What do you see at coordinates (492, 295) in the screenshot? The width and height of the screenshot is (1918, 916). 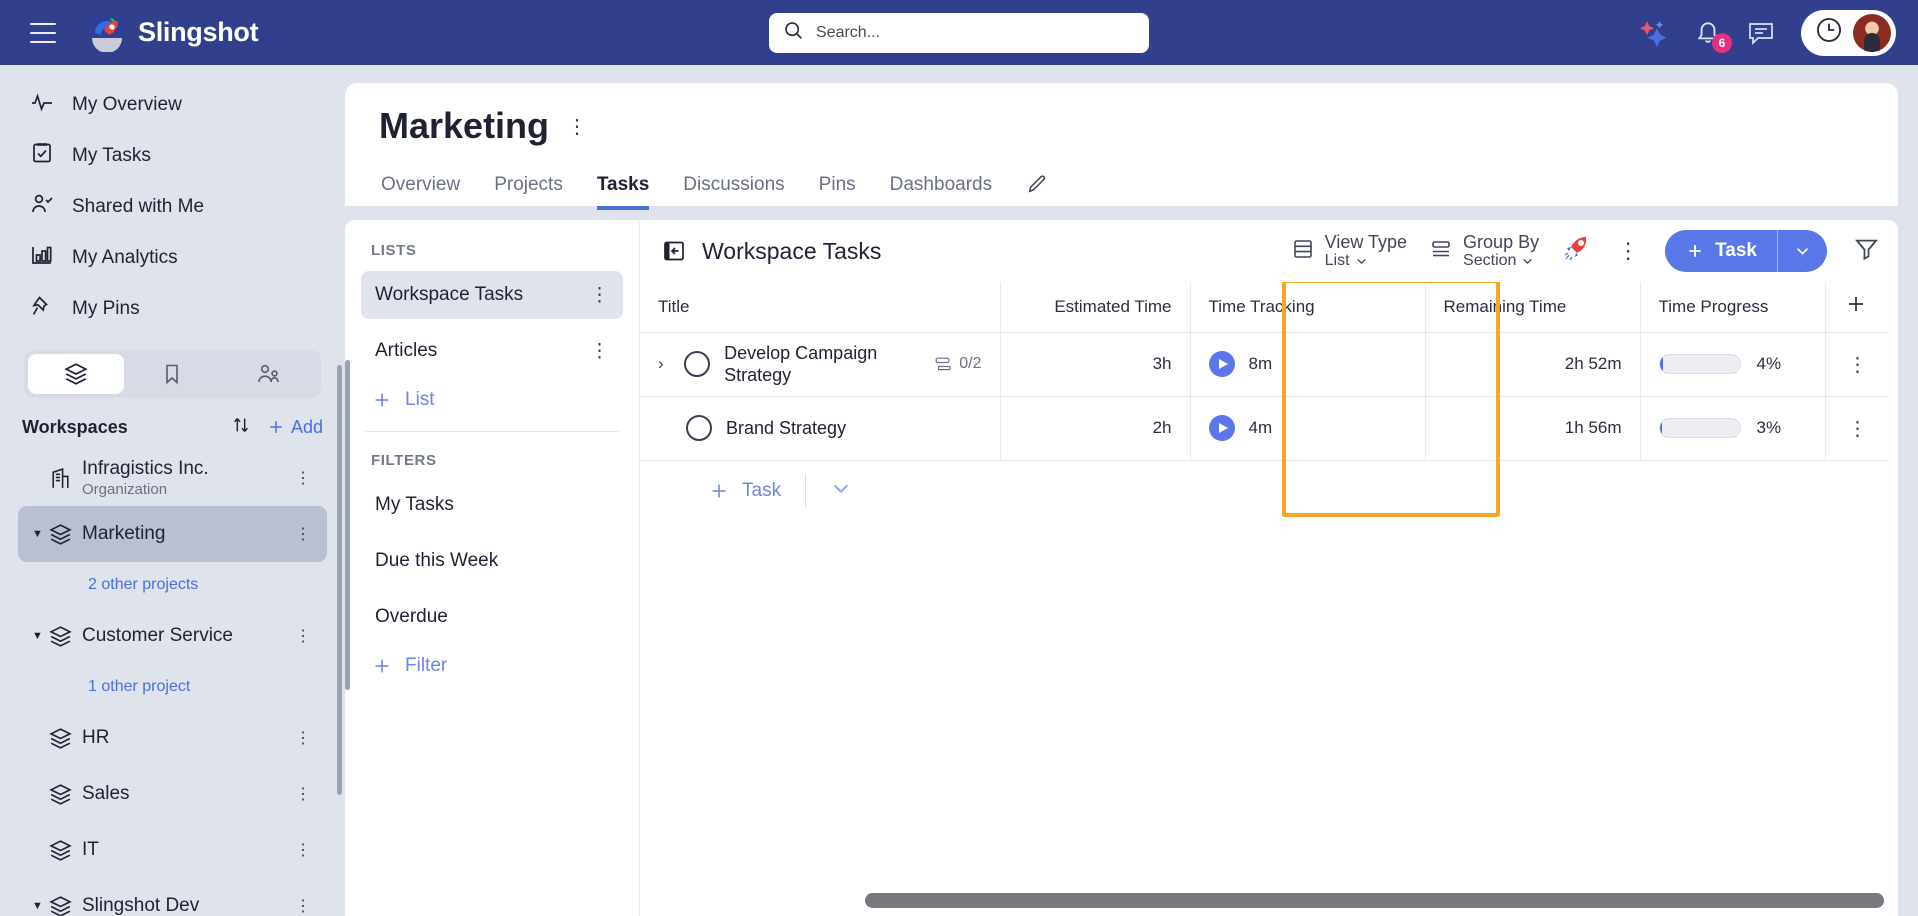 I see `list-item-workspace-tasks: Workspace Tasks ⋮` at bounding box center [492, 295].